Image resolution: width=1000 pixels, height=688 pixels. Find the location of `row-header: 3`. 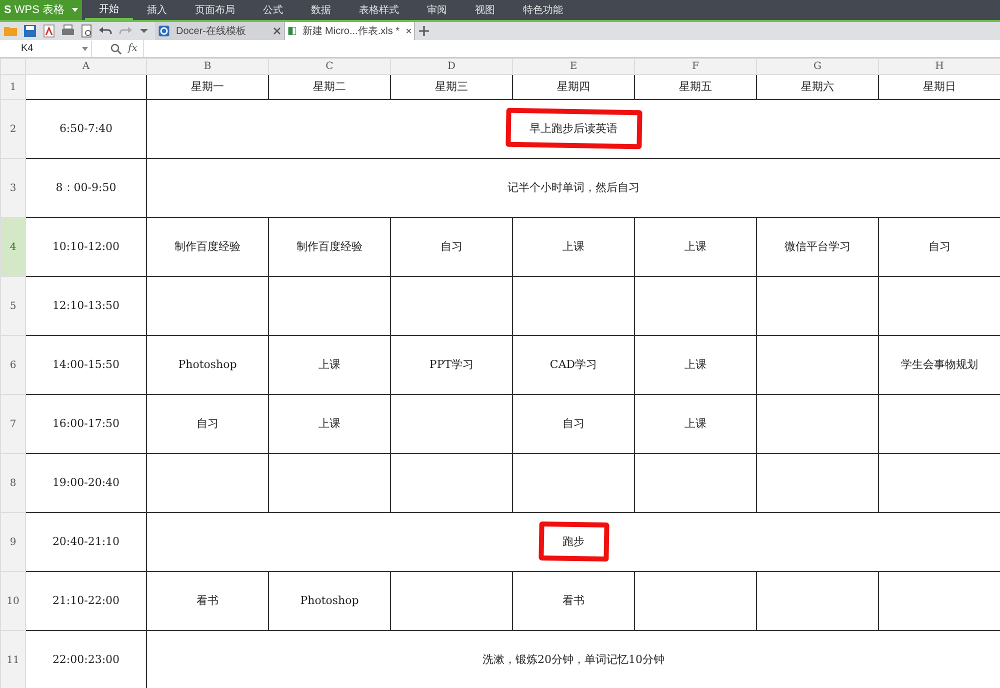

row-header: 3 is located at coordinates (13, 188).